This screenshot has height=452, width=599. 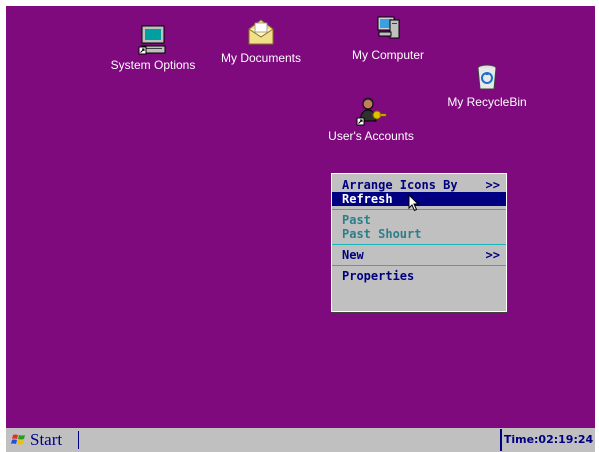 I want to click on menu-item-label: Past, so click(x=356, y=220).